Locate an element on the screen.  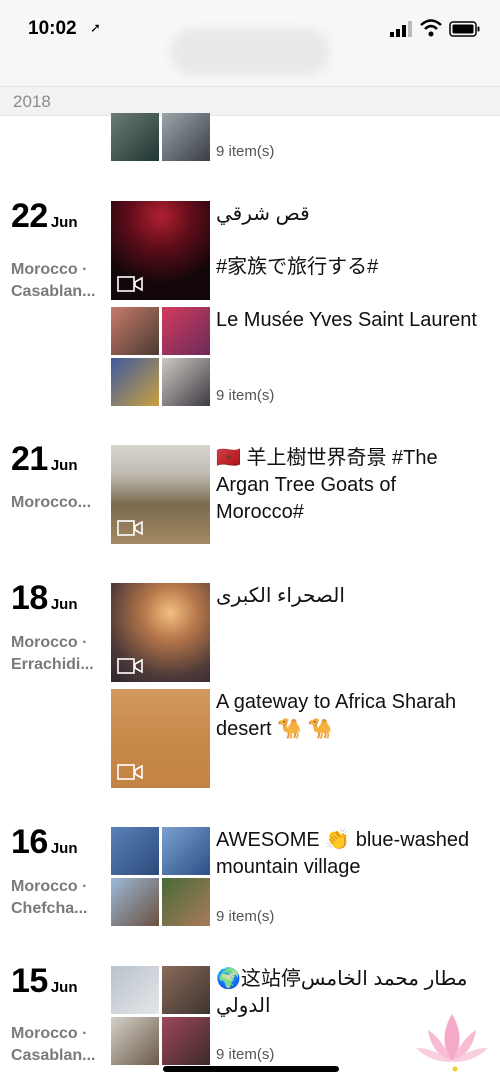
battery-icon is located at coordinates (464, 29).